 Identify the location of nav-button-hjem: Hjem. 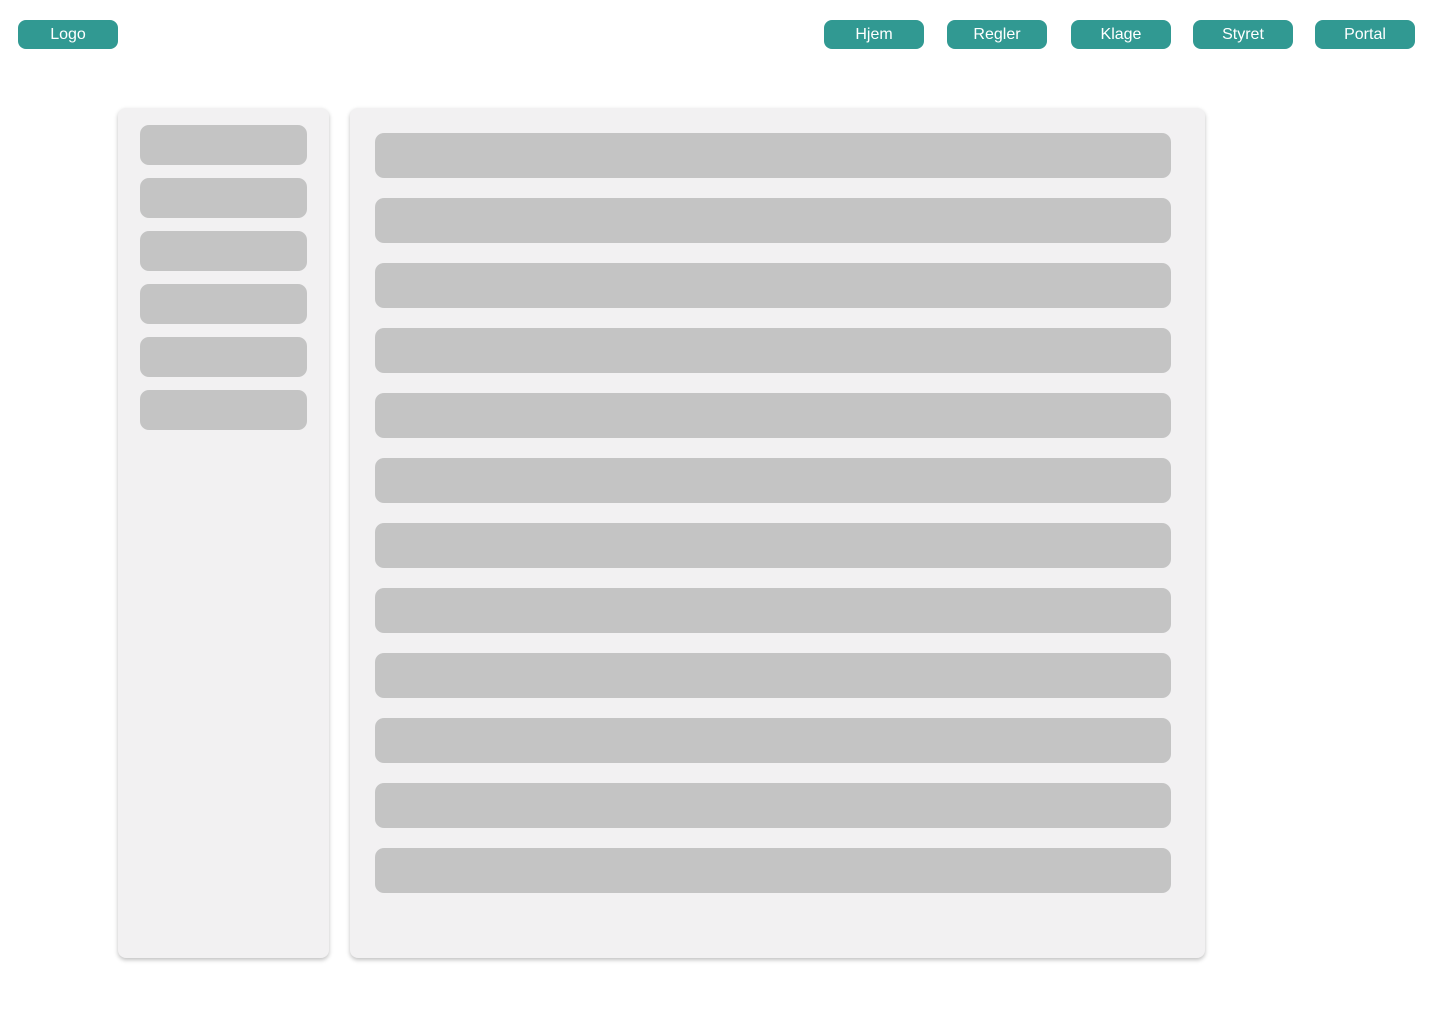
(874, 34).